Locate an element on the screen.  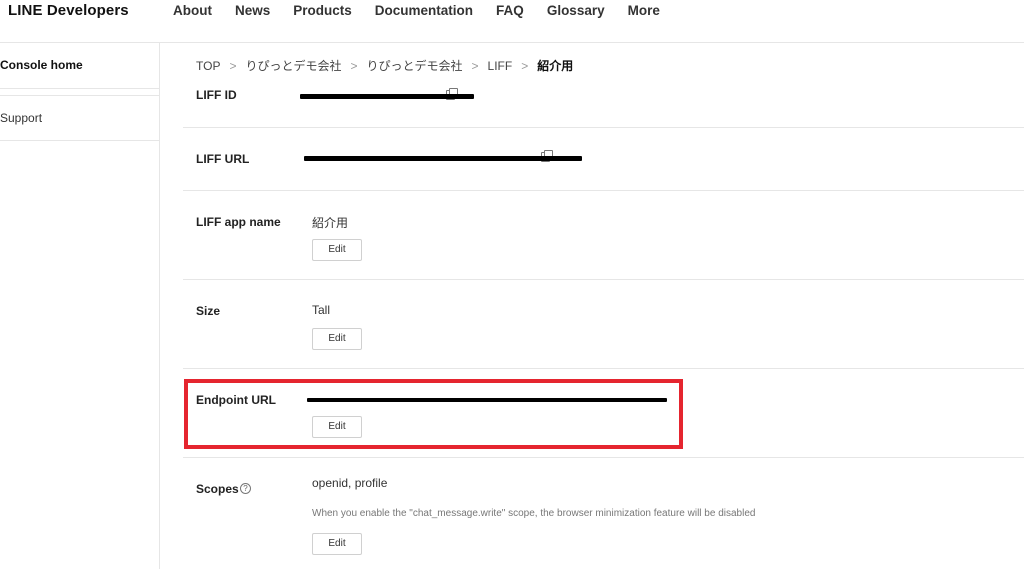
help-icon: ? is located at coordinates (245, 488).